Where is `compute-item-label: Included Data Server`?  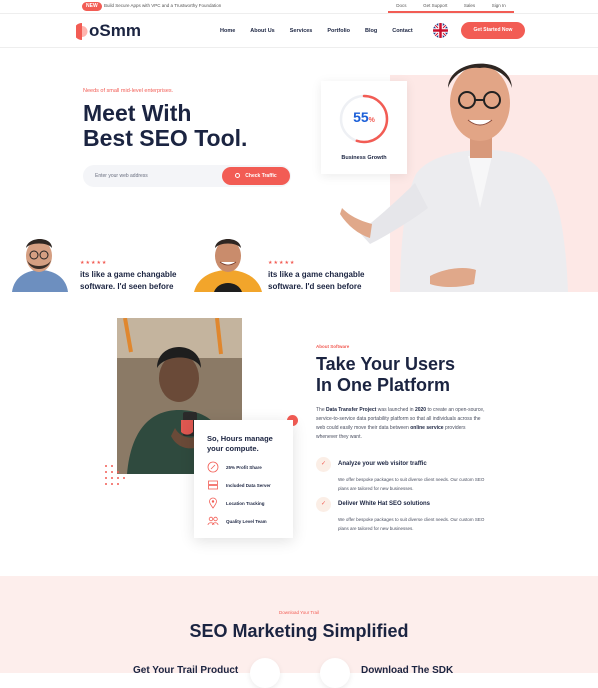 compute-item-label: Included Data Server is located at coordinates (248, 485).